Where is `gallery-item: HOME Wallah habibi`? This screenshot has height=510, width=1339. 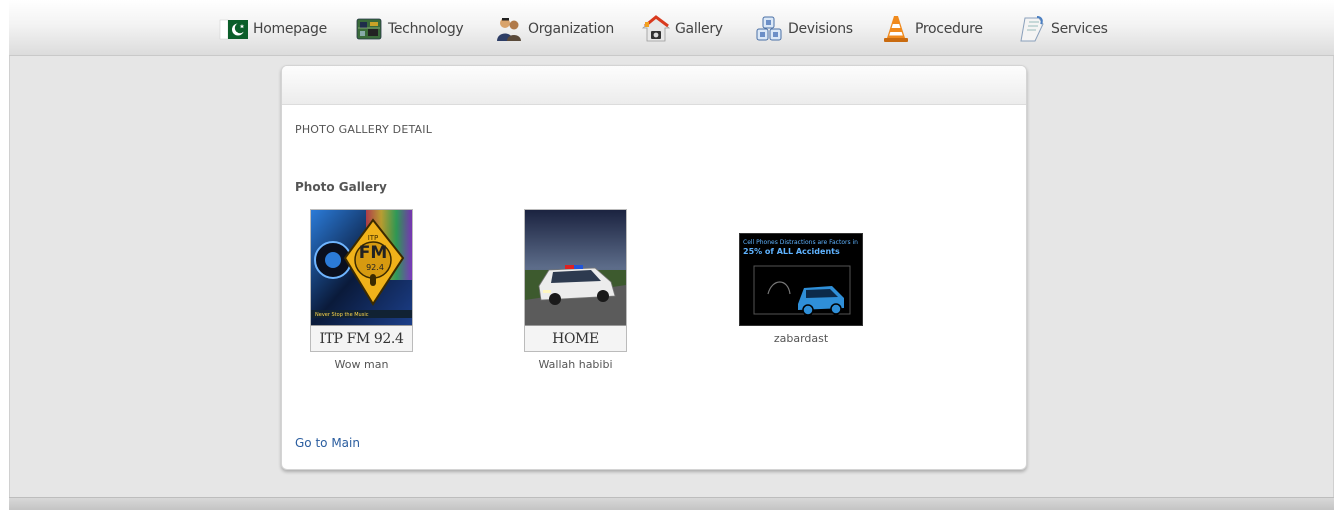 gallery-item: HOME Wallah habibi is located at coordinates (575, 290).